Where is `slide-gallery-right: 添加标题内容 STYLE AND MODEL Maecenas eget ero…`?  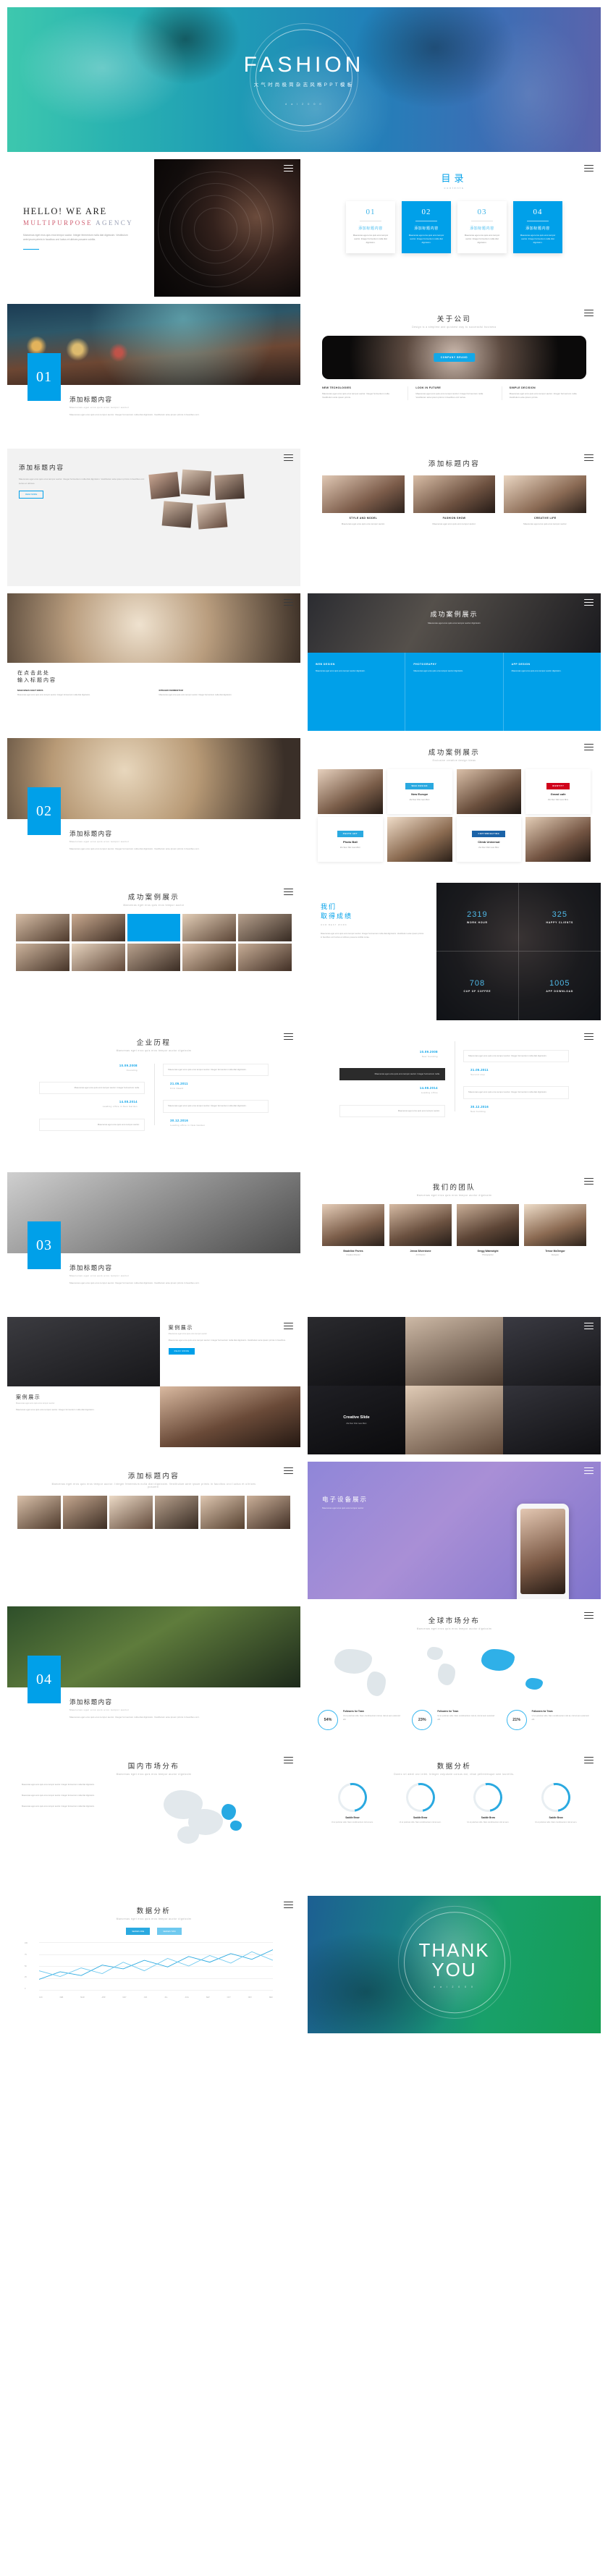 slide-gallery-right: 添加标题内容 STYLE AND MODEL Maecenas eget ero… is located at coordinates (454, 517).